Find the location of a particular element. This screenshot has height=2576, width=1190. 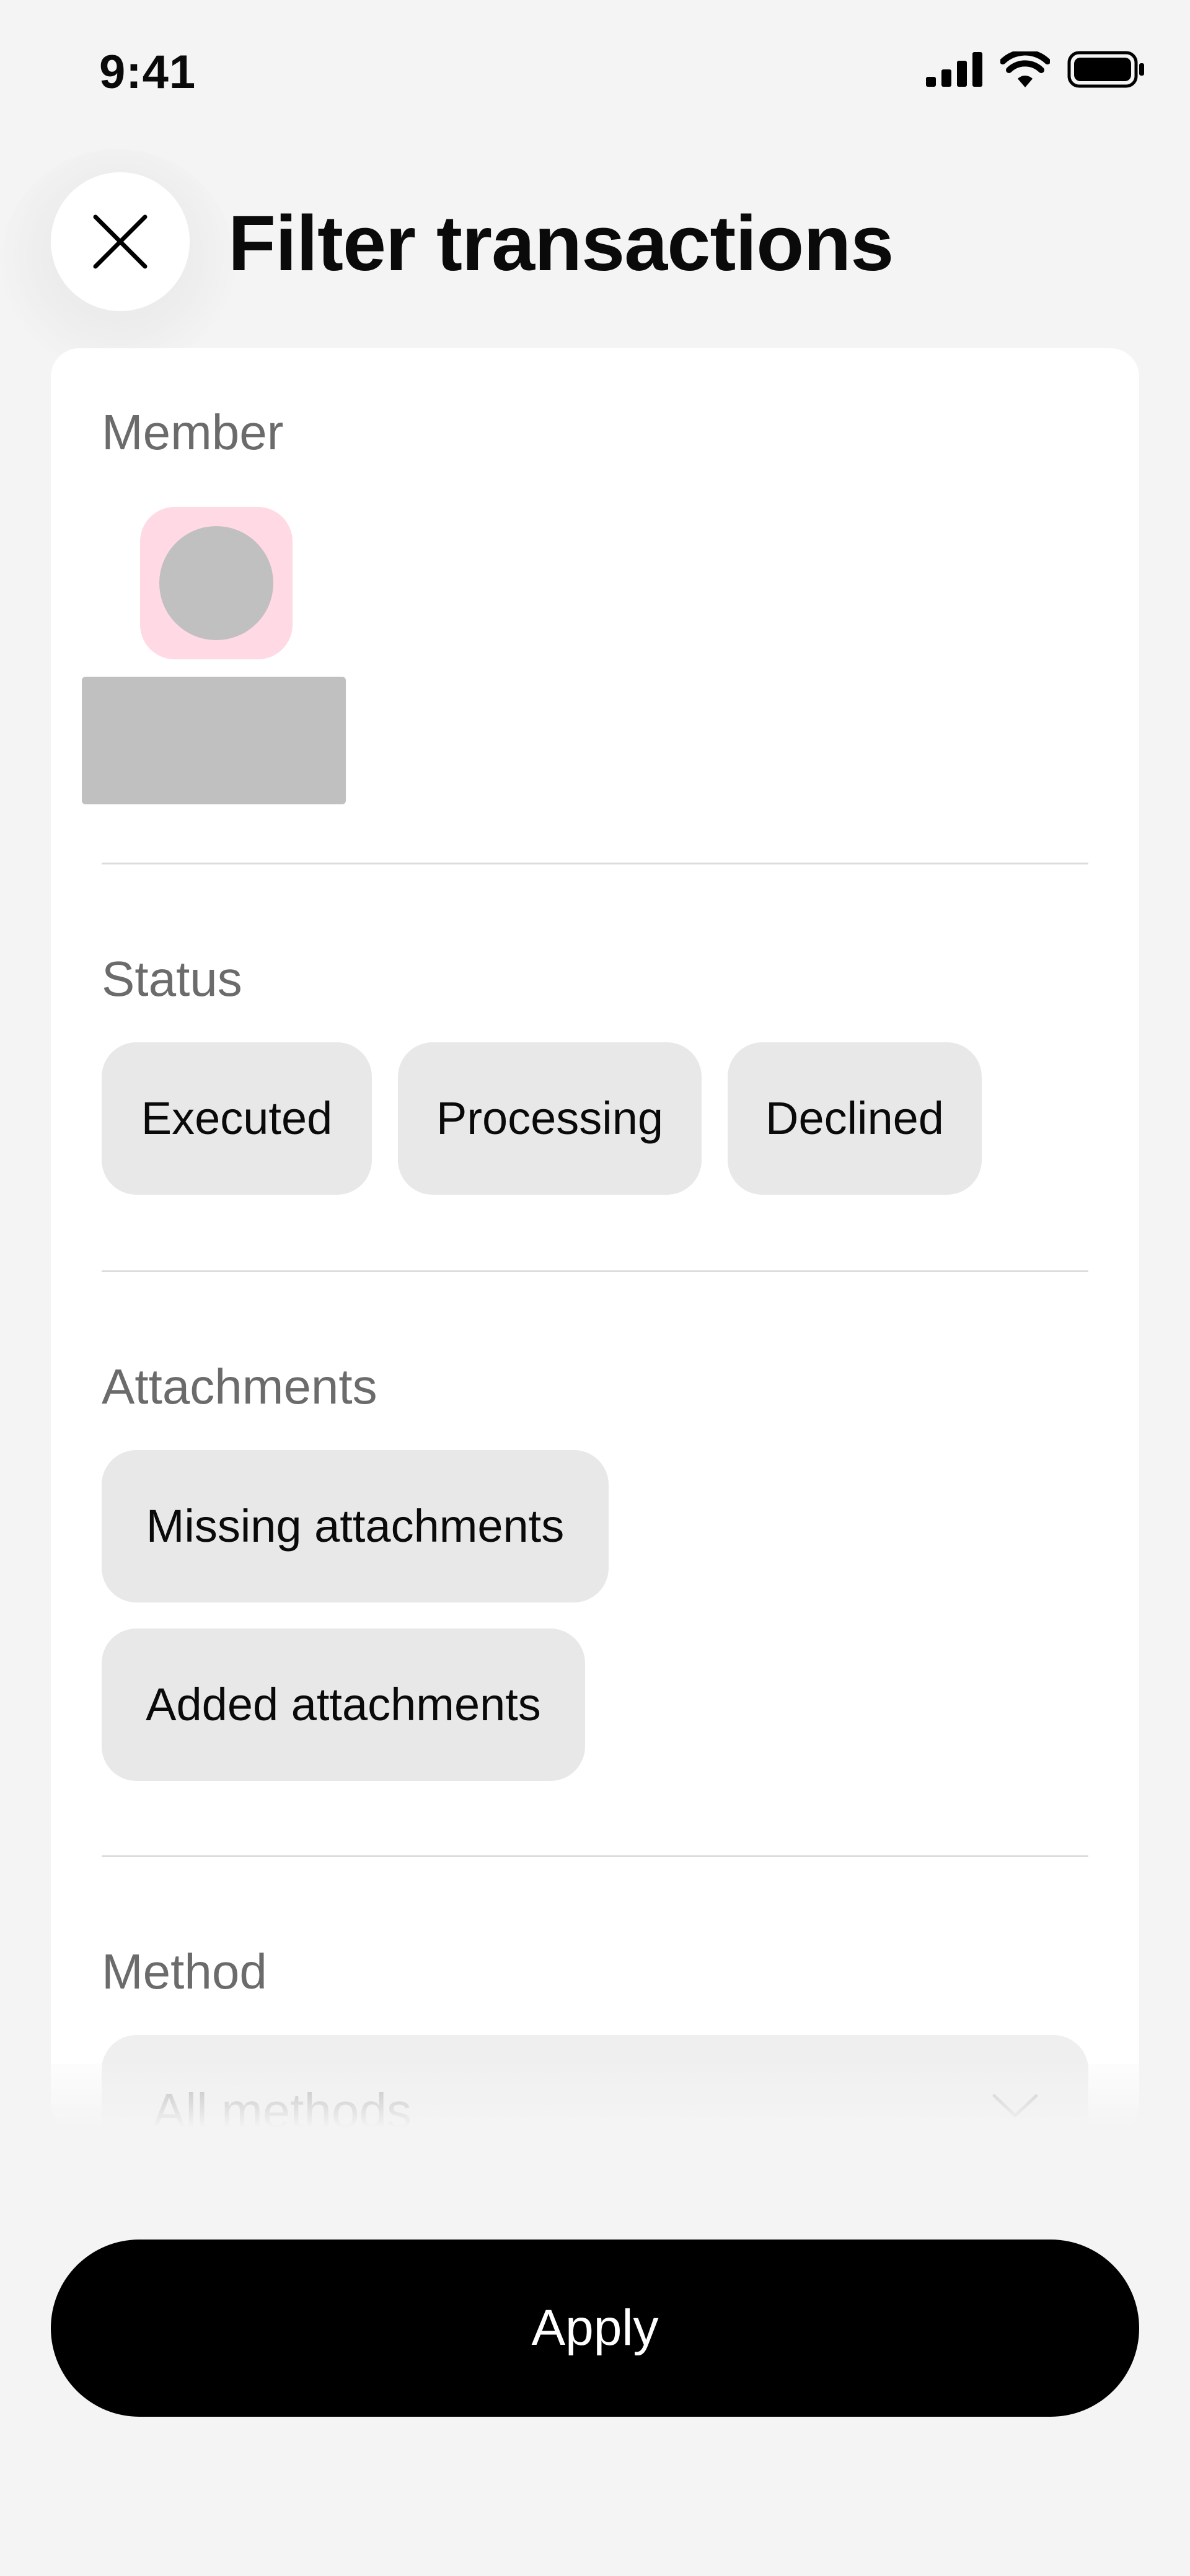

signal-icon is located at coordinates (954, 70).